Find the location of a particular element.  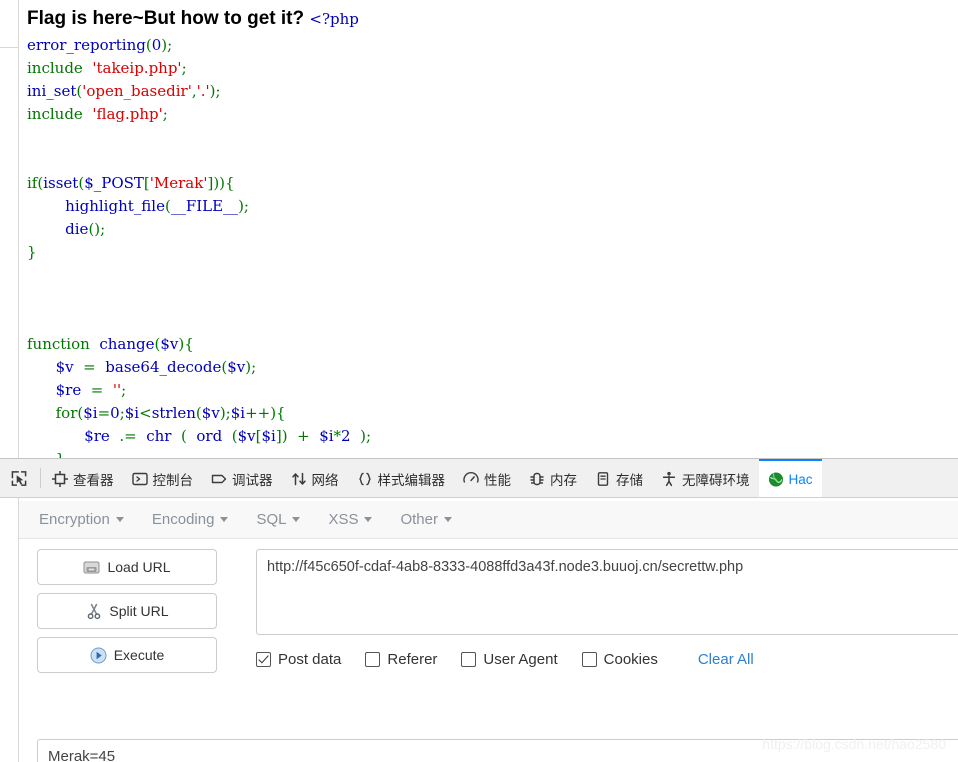

hackbar-menu-sql: SQL is located at coordinates (278, 519).